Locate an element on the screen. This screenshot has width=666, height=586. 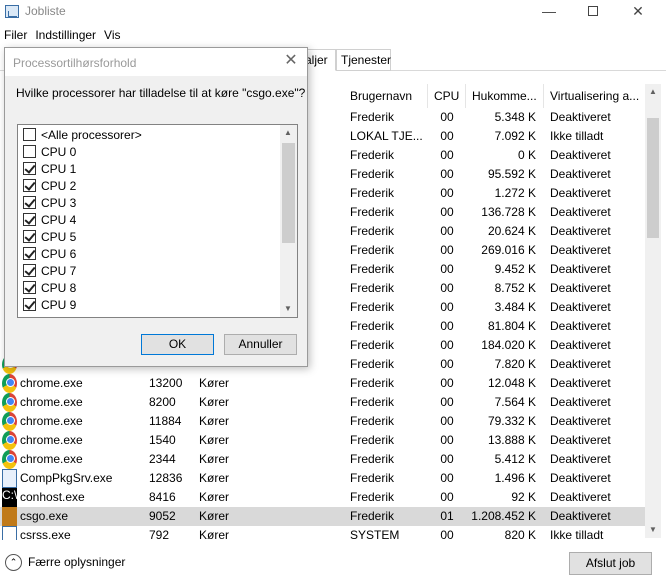
scroll-up-arrow-icon: ▲ is located at coordinates (653, 92).